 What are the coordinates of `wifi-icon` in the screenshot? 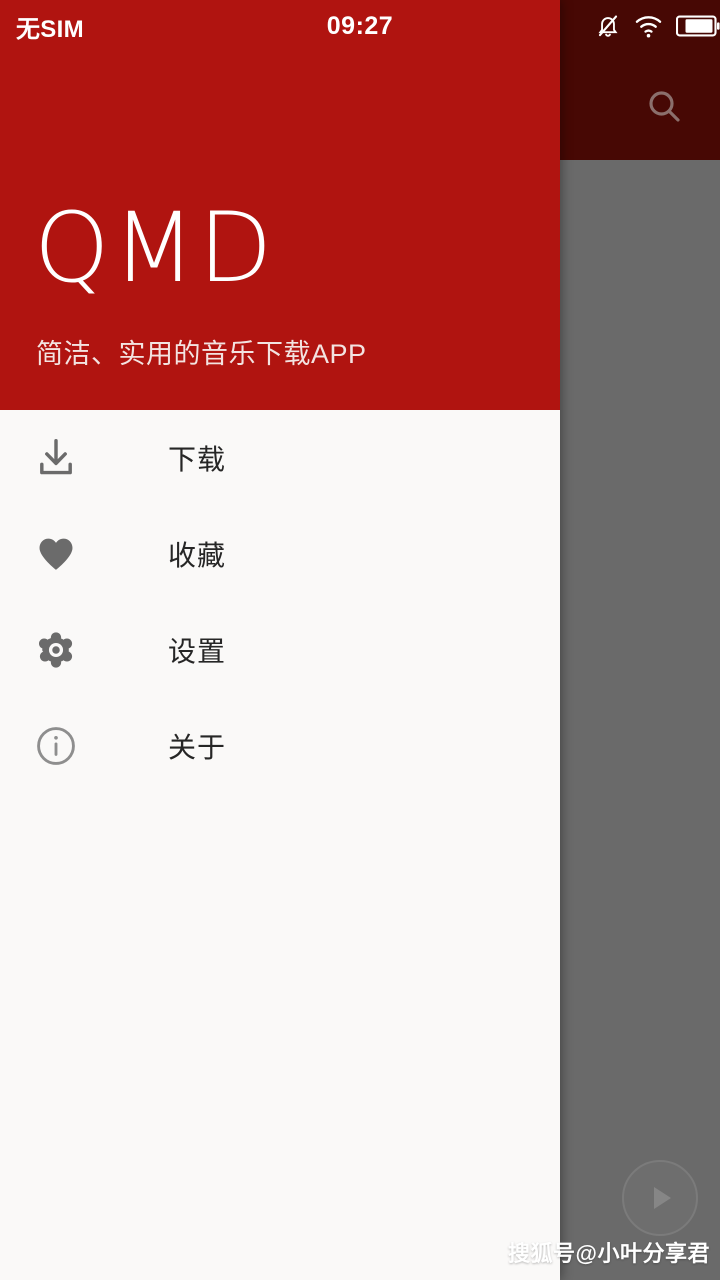 It's located at (648, 26).